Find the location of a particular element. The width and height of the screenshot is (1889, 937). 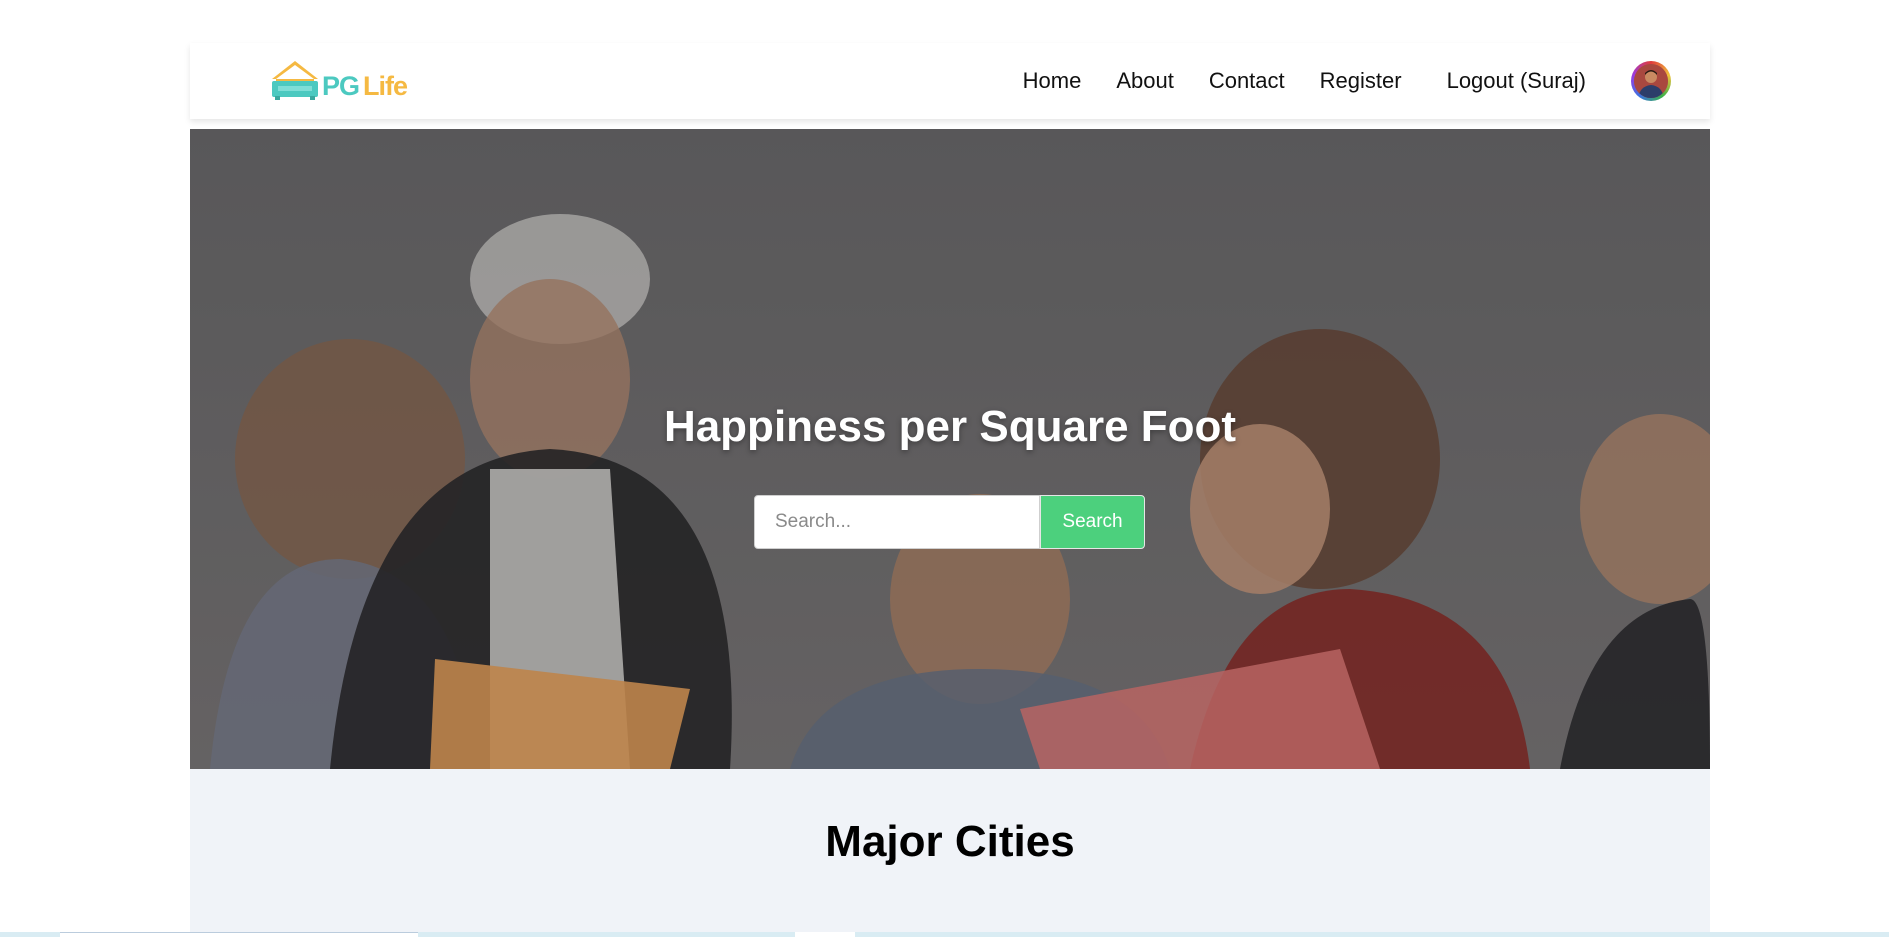

user-avatar is located at coordinates (1651, 81).